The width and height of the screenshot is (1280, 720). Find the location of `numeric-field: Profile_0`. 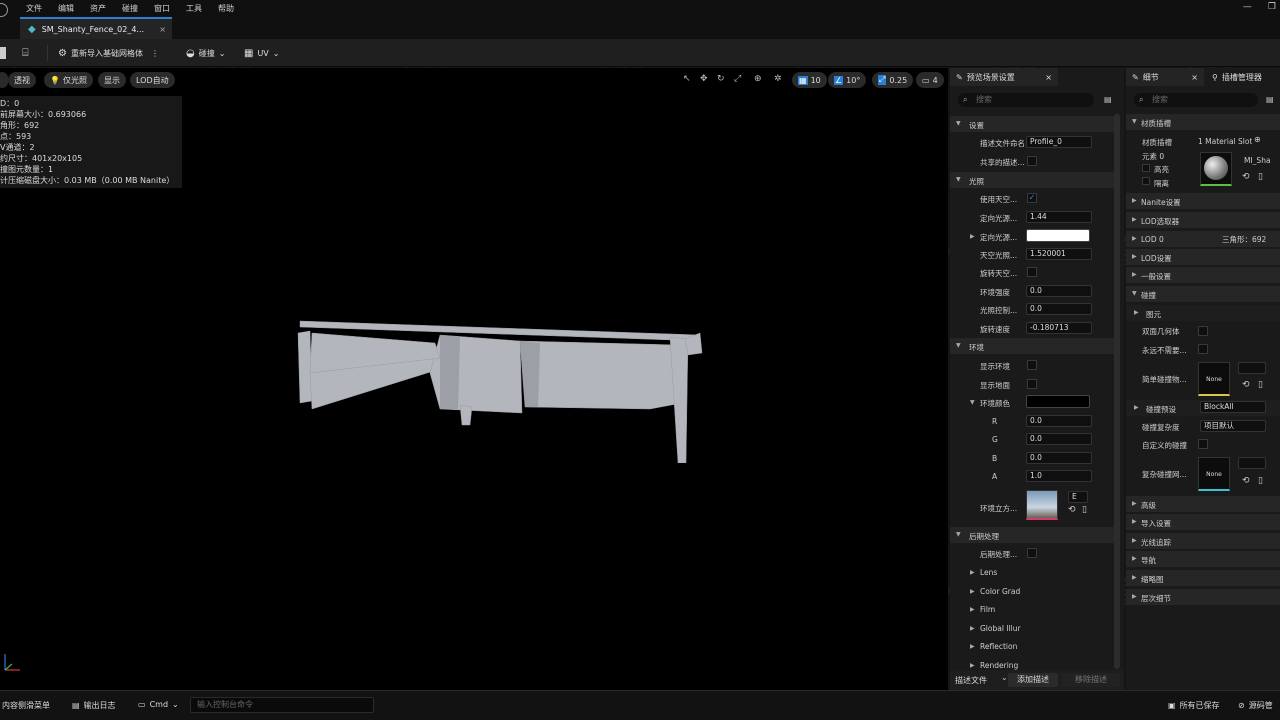

numeric-field: Profile_0 is located at coordinates (1059, 142).